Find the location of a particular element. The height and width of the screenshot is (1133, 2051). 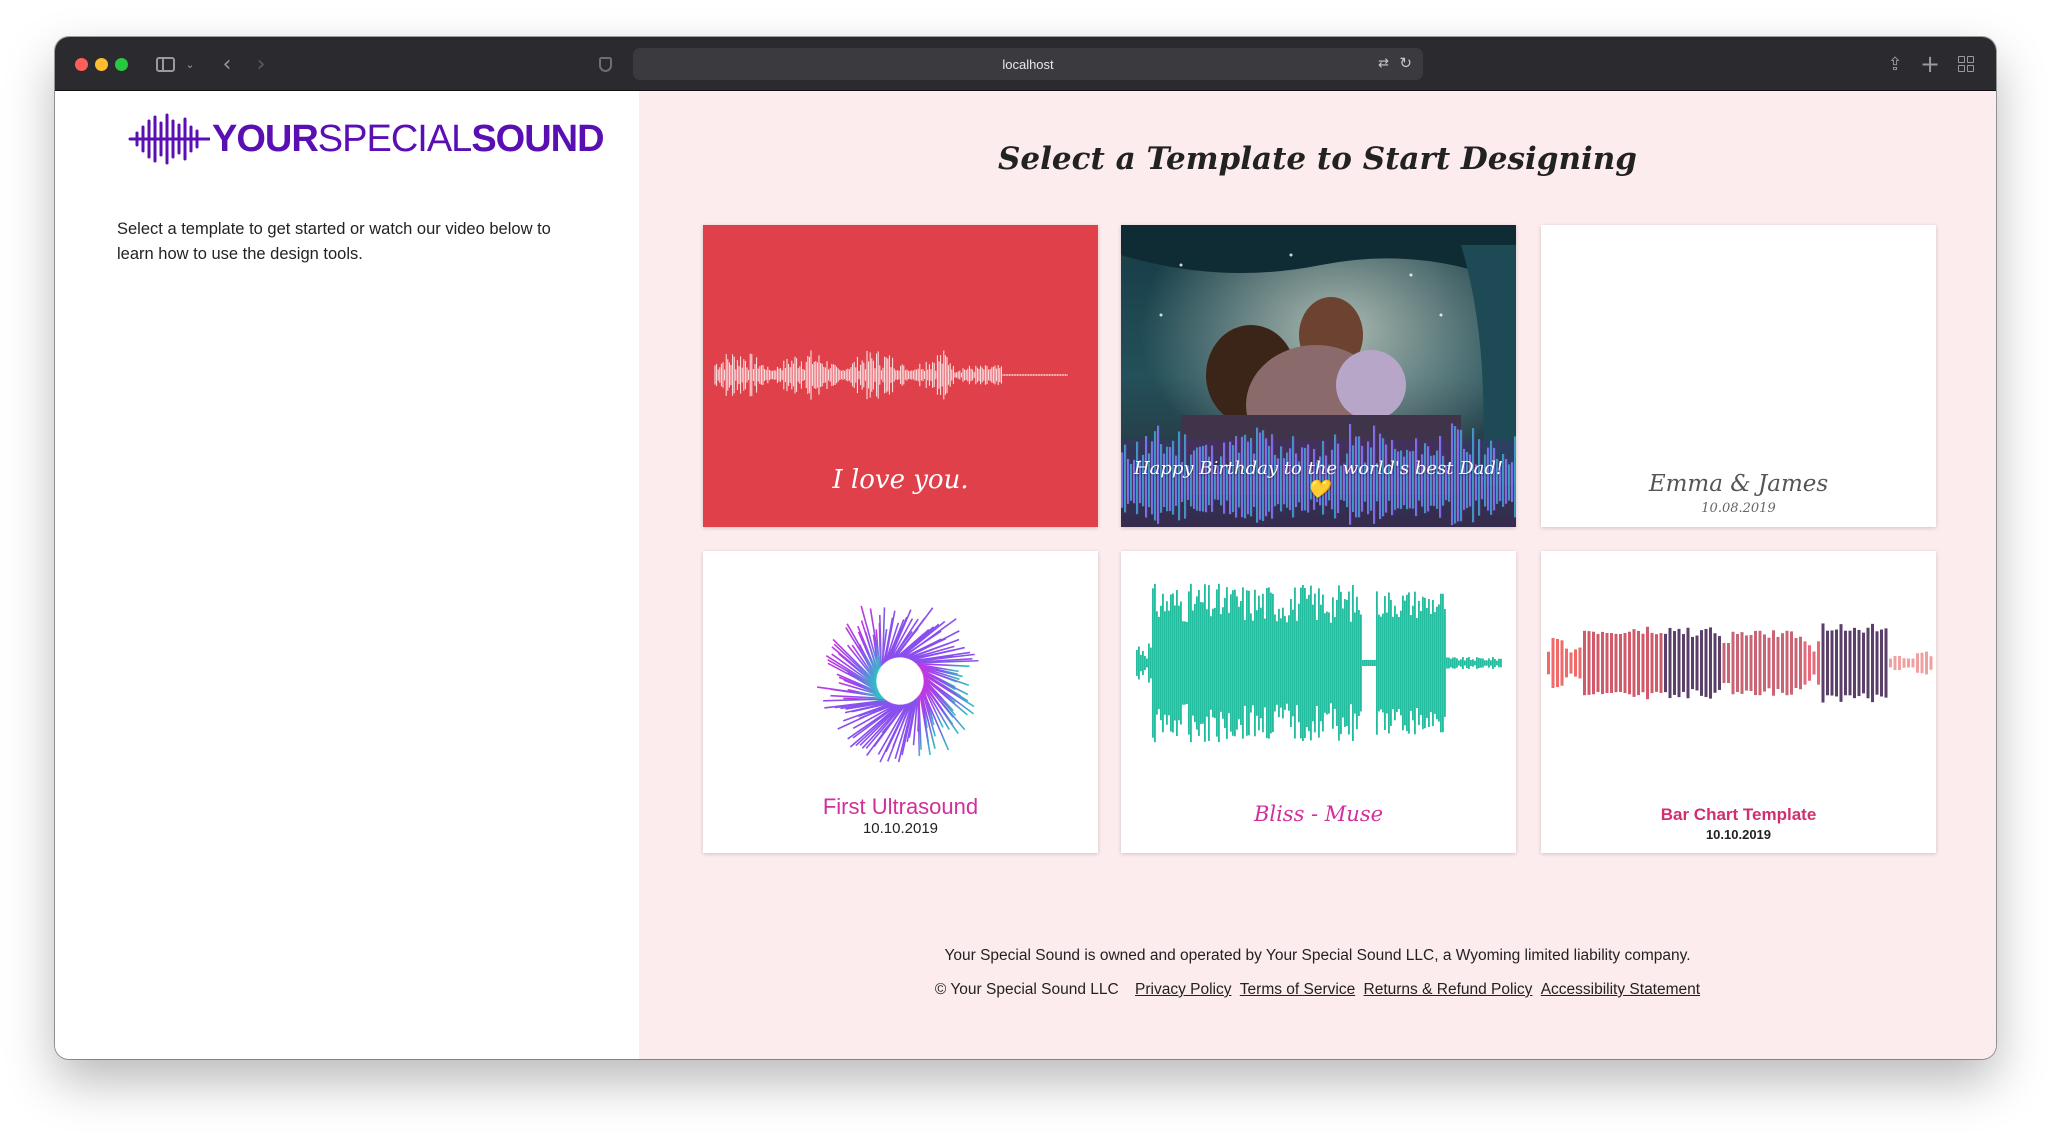

template-title: First Ultrasound is located at coordinates (900, 806).